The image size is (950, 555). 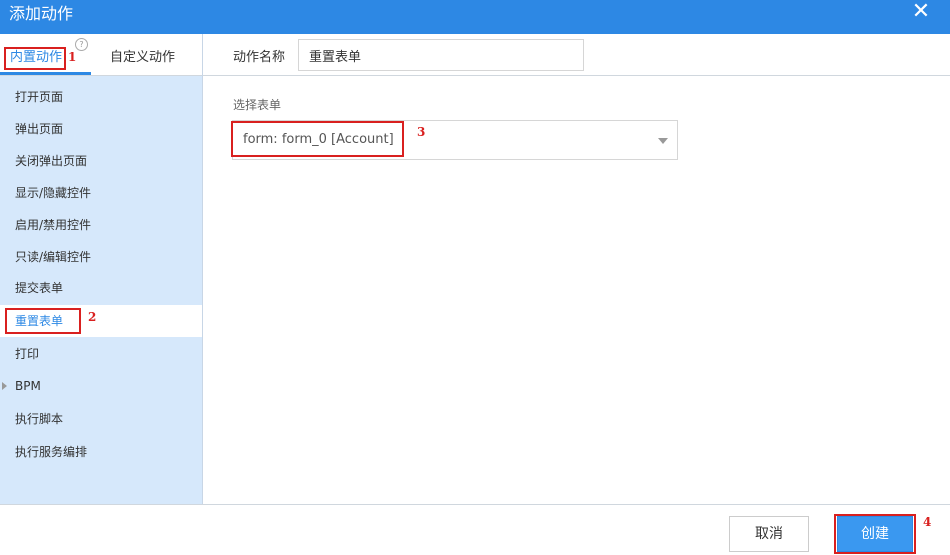 What do you see at coordinates (101, 386) in the screenshot?
I see `menu-item-bpm: BPM` at bounding box center [101, 386].